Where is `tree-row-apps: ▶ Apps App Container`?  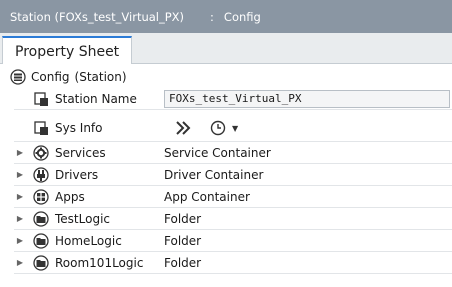
tree-row-apps: ▶ Apps App Container is located at coordinates (233, 197).